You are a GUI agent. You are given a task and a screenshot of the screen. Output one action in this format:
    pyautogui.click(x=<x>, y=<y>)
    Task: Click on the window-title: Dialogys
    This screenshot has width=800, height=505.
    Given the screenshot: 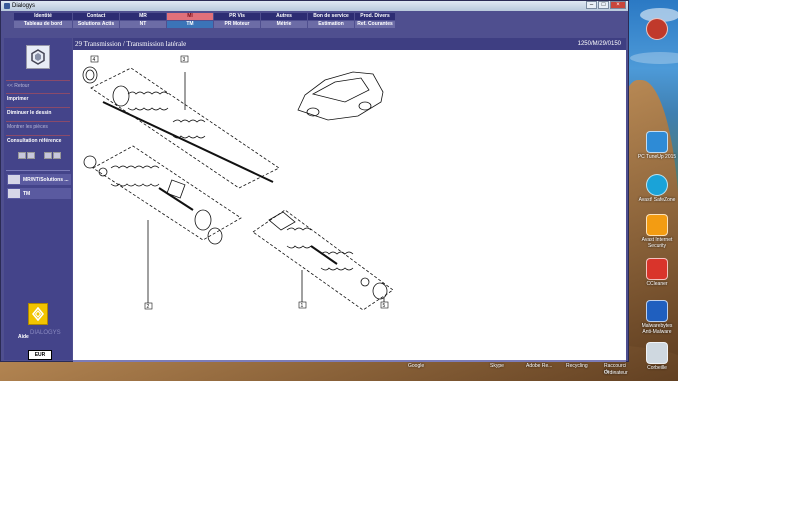 What is the action you would take?
    pyautogui.click(x=24, y=6)
    